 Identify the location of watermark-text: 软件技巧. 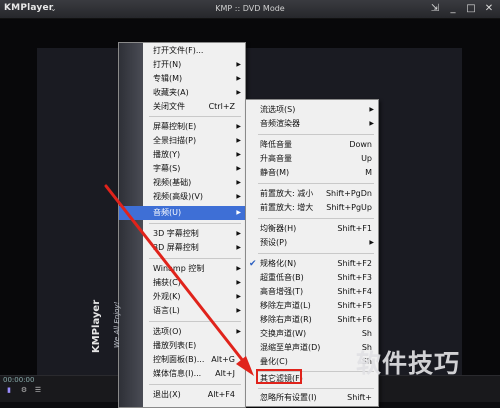
(408, 363).